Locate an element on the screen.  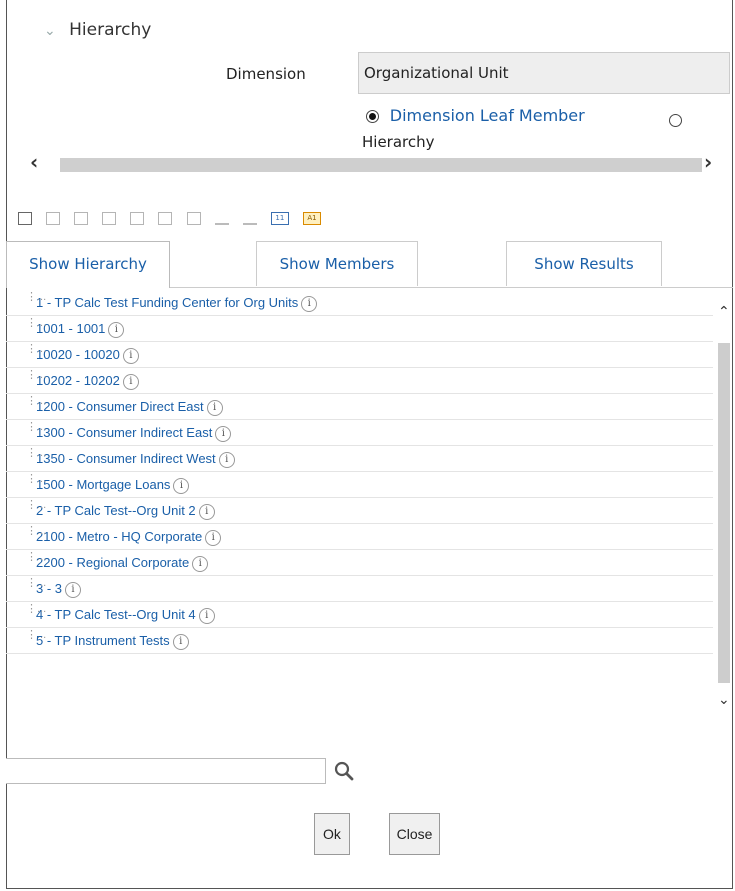
tab-show-members: Show Members is located at coordinates (337, 263).